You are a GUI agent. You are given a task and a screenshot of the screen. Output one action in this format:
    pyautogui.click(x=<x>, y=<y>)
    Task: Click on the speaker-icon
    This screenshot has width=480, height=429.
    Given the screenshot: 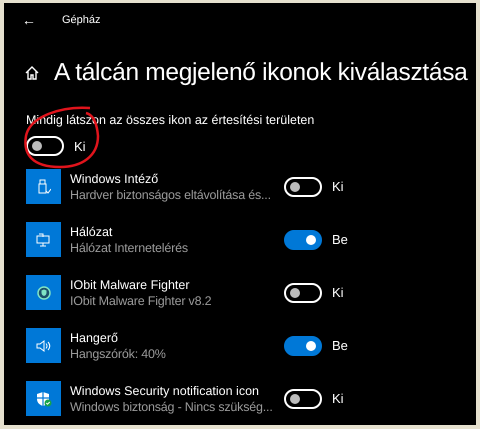 What is the action you would take?
    pyautogui.click(x=44, y=345)
    